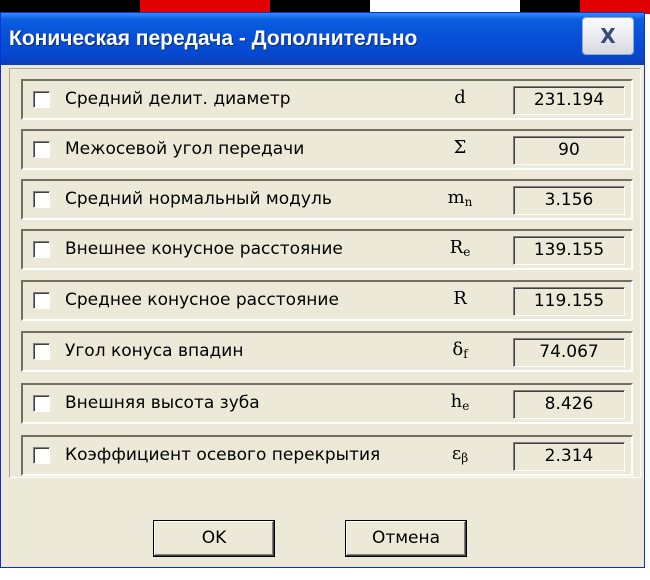 The width and height of the screenshot is (650, 580). What do you see at coordinates (185, 149) in the screenshot?
I see `param-label: Межосевой угол передачи` at bounding box center [185, 149].